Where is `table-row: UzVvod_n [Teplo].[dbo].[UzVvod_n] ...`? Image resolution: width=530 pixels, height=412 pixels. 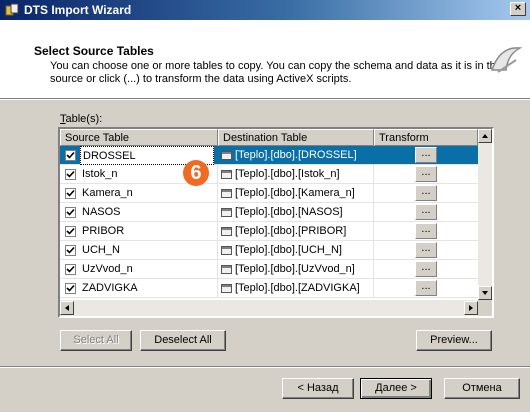 table-row: UzVvod_n [Teplo].[dbo].[UzVvod_n] ... is located at coordinates (269, 269).